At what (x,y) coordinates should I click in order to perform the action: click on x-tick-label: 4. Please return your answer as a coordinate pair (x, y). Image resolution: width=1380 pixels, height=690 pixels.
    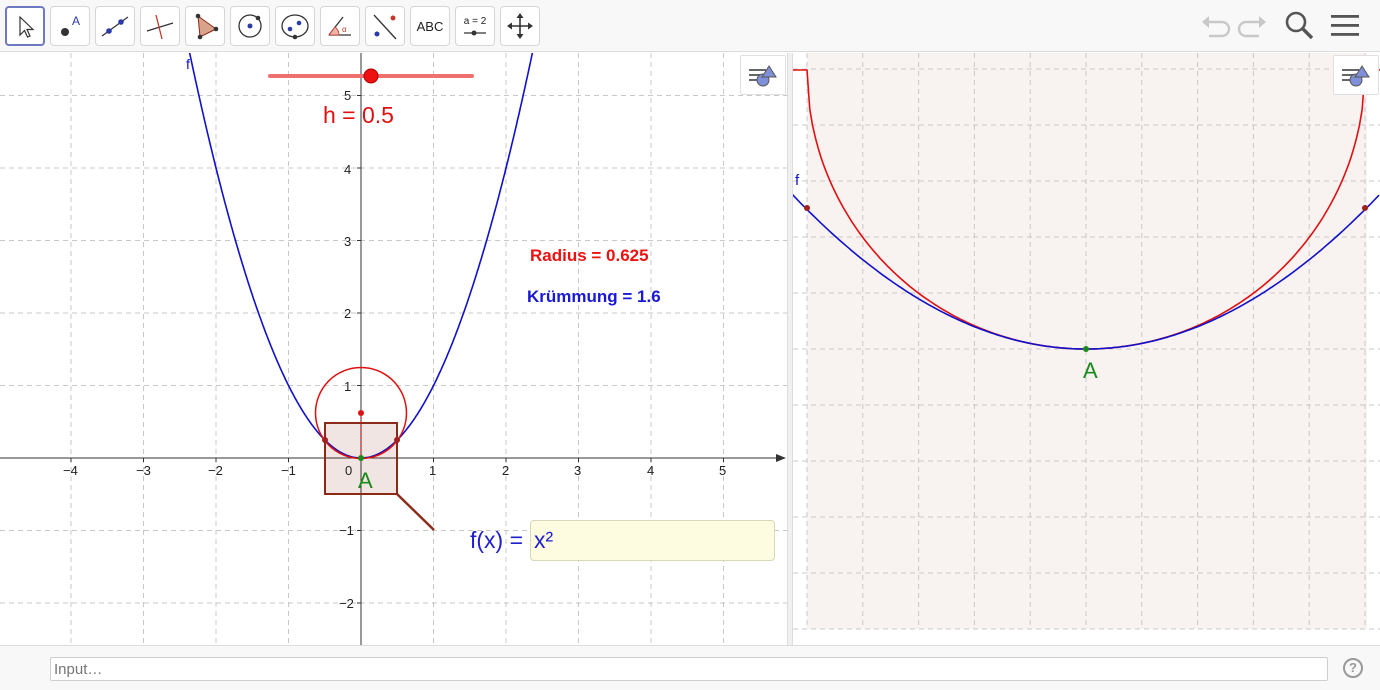
    Looking at the image, I should click on (651, 470).